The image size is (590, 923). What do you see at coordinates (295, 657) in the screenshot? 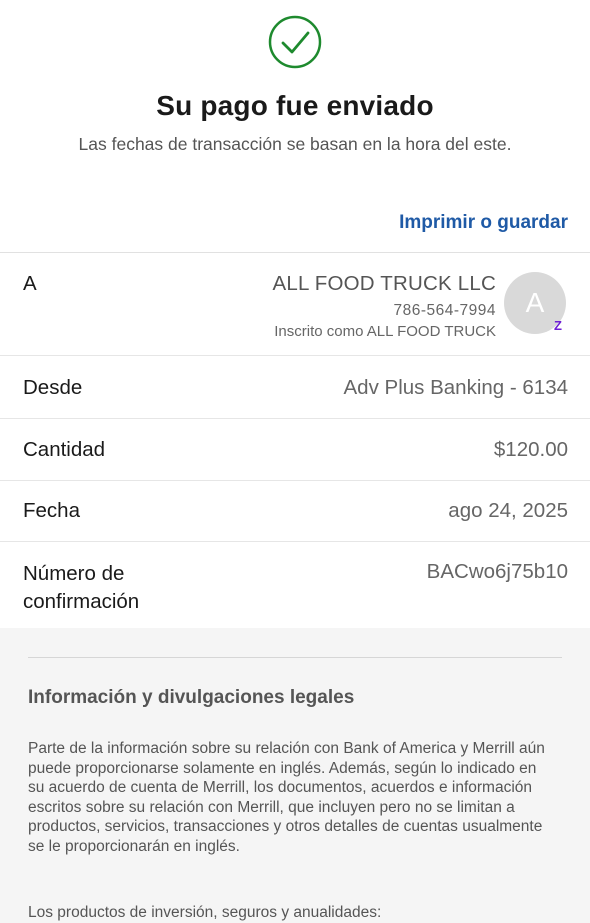
I see `divider` at bounding box center [295, 657].